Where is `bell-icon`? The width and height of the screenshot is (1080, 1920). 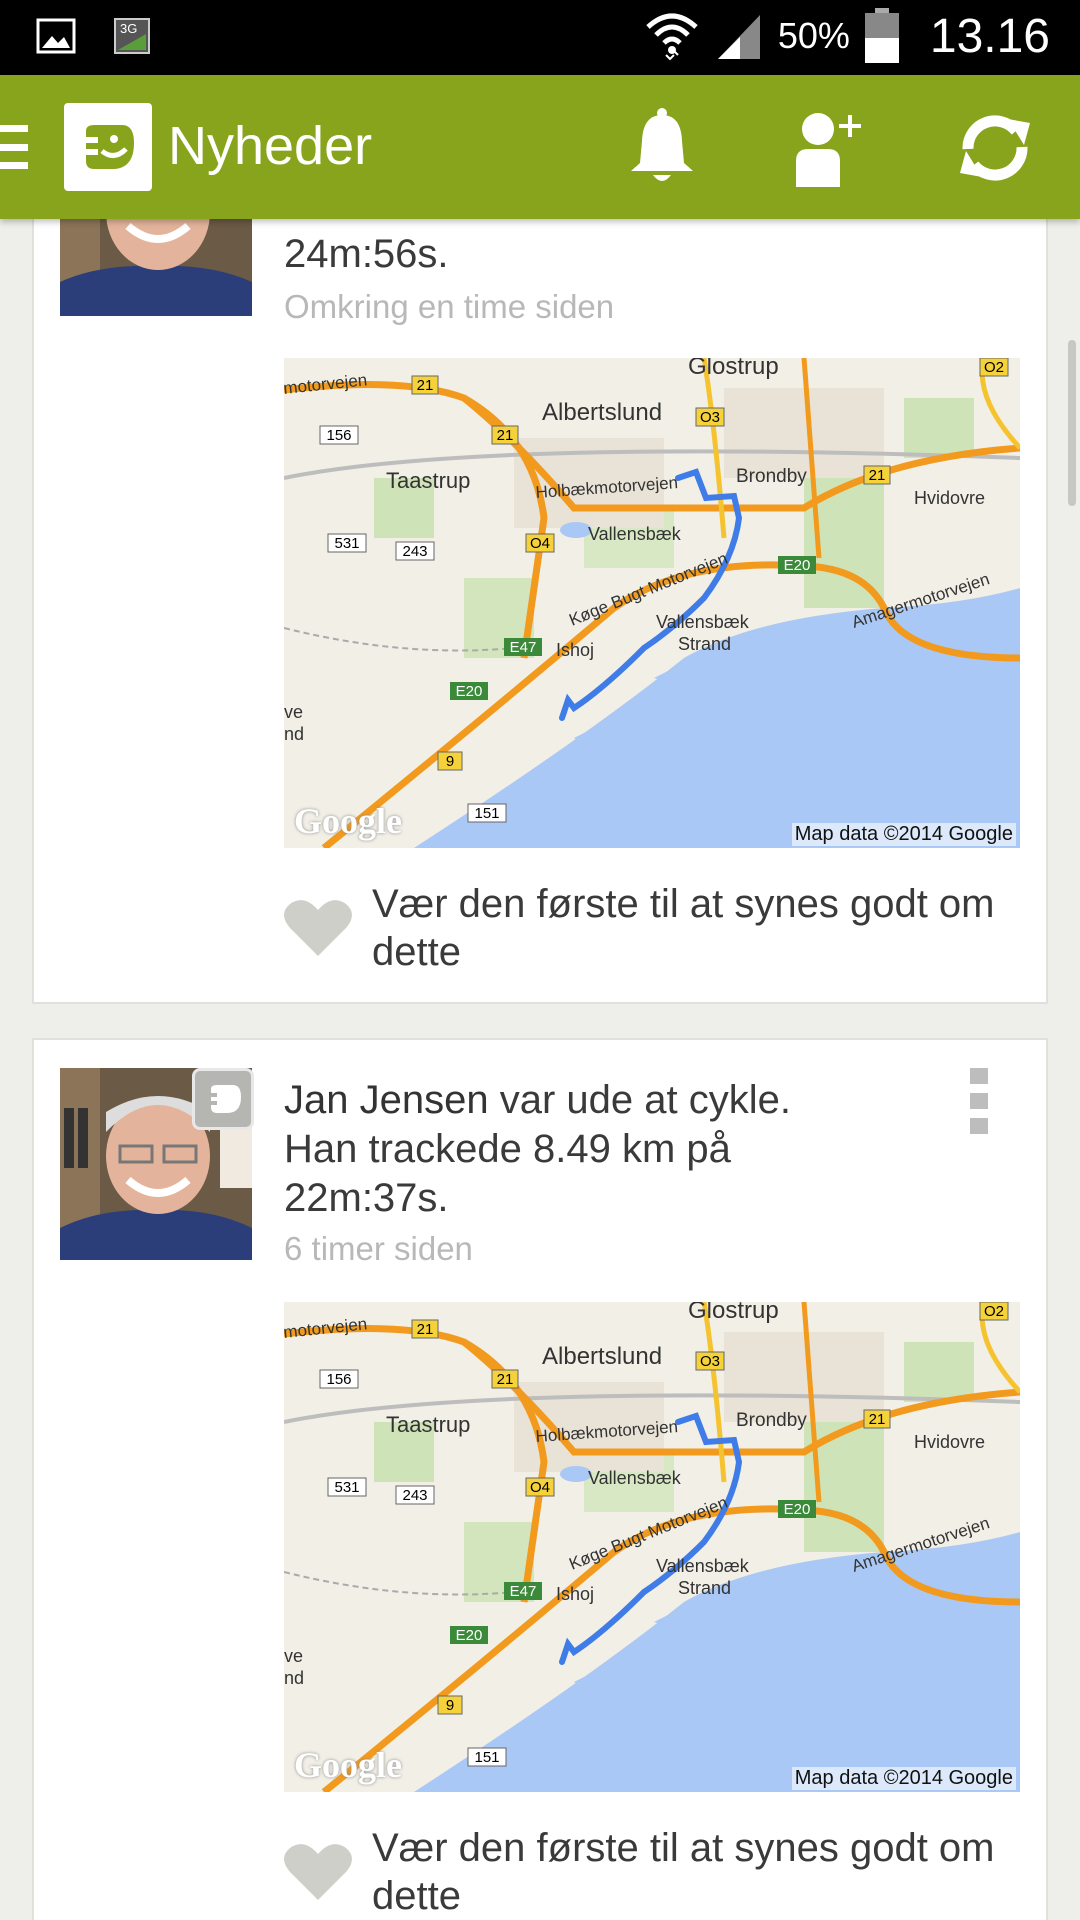 bell-icon is located at coordinates (662, 148).